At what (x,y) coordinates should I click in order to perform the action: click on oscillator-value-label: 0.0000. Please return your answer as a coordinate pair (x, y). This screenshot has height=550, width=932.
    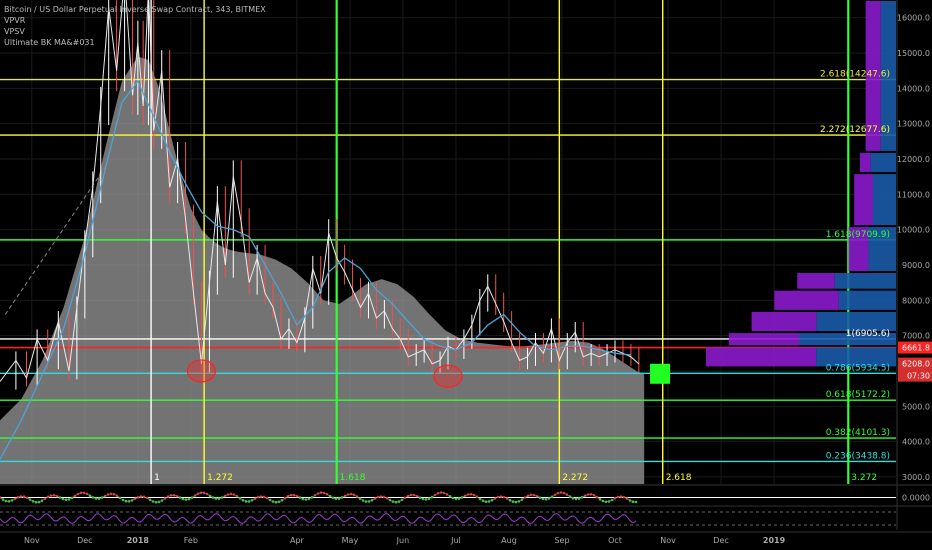
    Looking at the image, I should click on (916, 498).